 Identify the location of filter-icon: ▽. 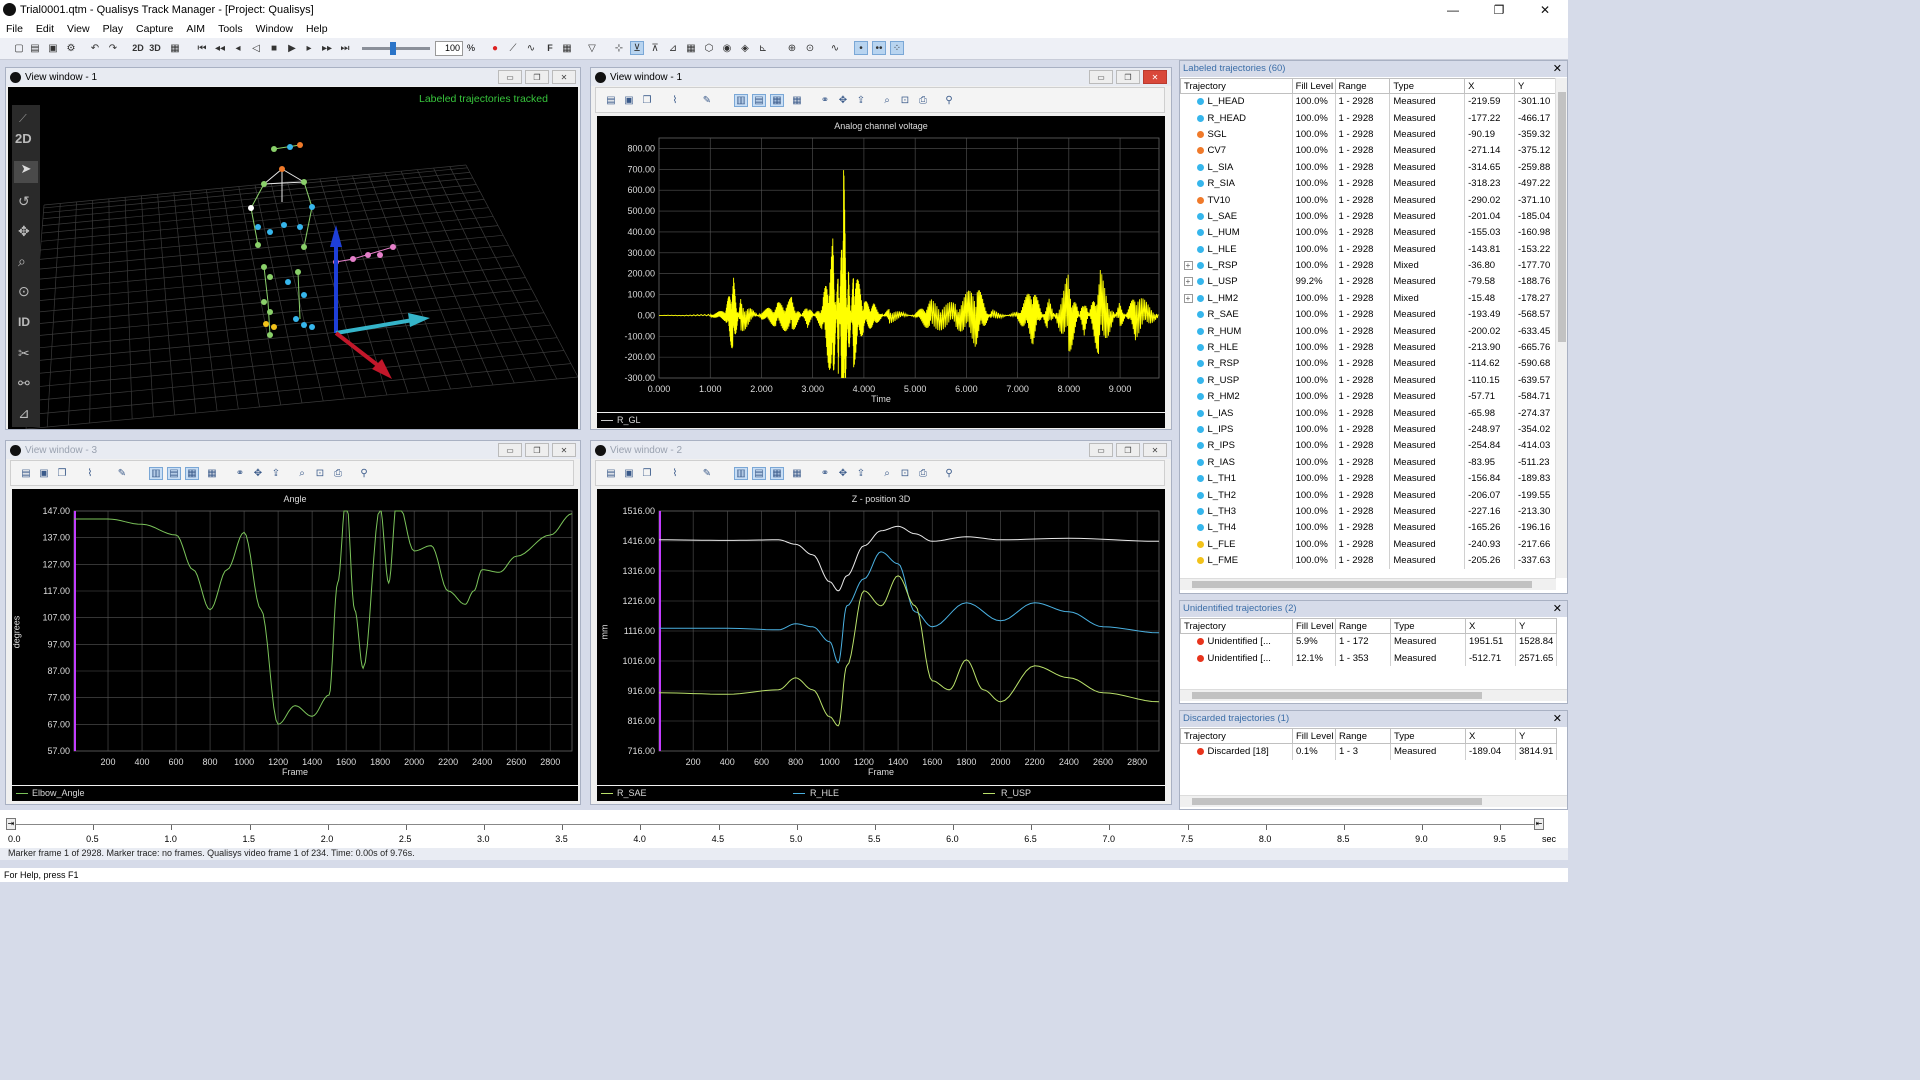
(592, 48).